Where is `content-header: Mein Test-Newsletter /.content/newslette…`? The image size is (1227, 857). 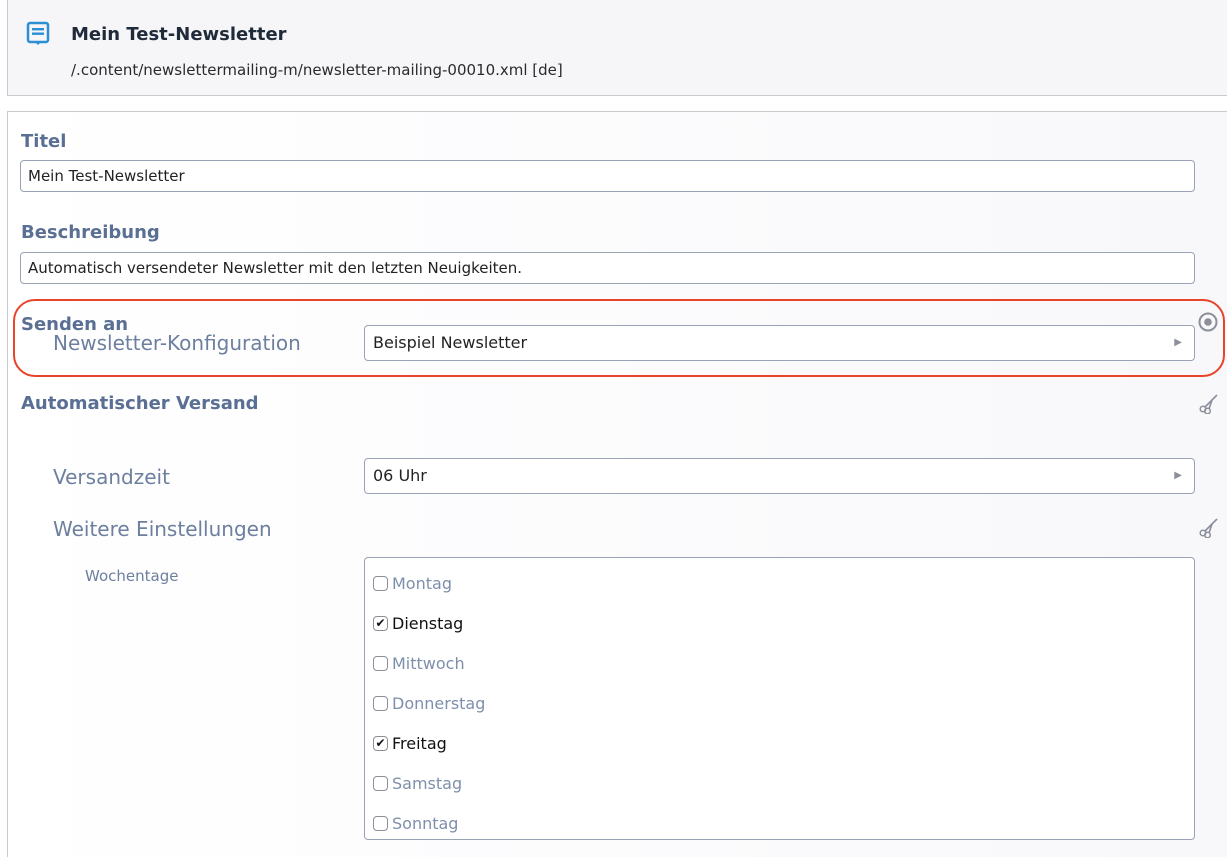
content-header: Mein Test-Newsletter /.content/newslette… is located at coordinates (617, 48).